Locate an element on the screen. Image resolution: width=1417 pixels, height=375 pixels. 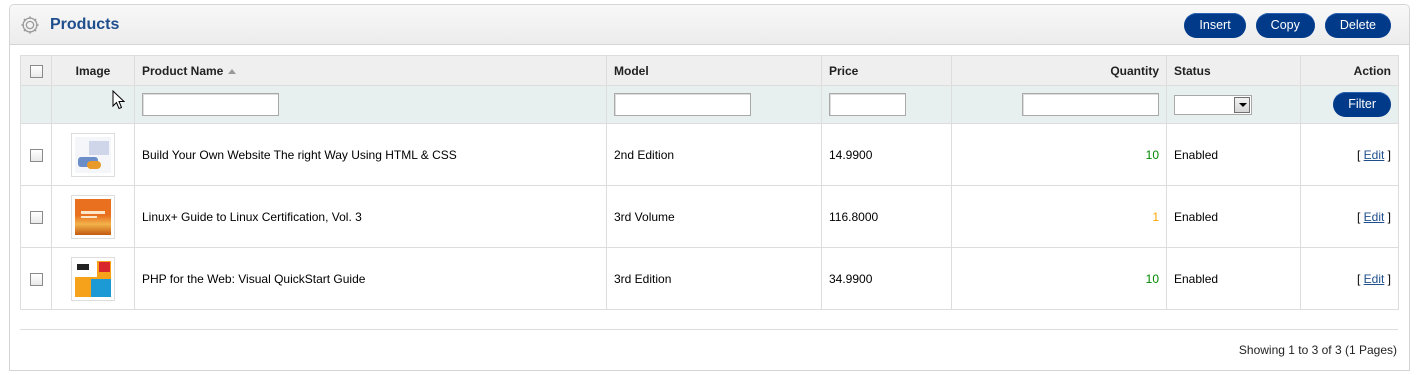
filter-cell-name is located at coordinates (370, 104).